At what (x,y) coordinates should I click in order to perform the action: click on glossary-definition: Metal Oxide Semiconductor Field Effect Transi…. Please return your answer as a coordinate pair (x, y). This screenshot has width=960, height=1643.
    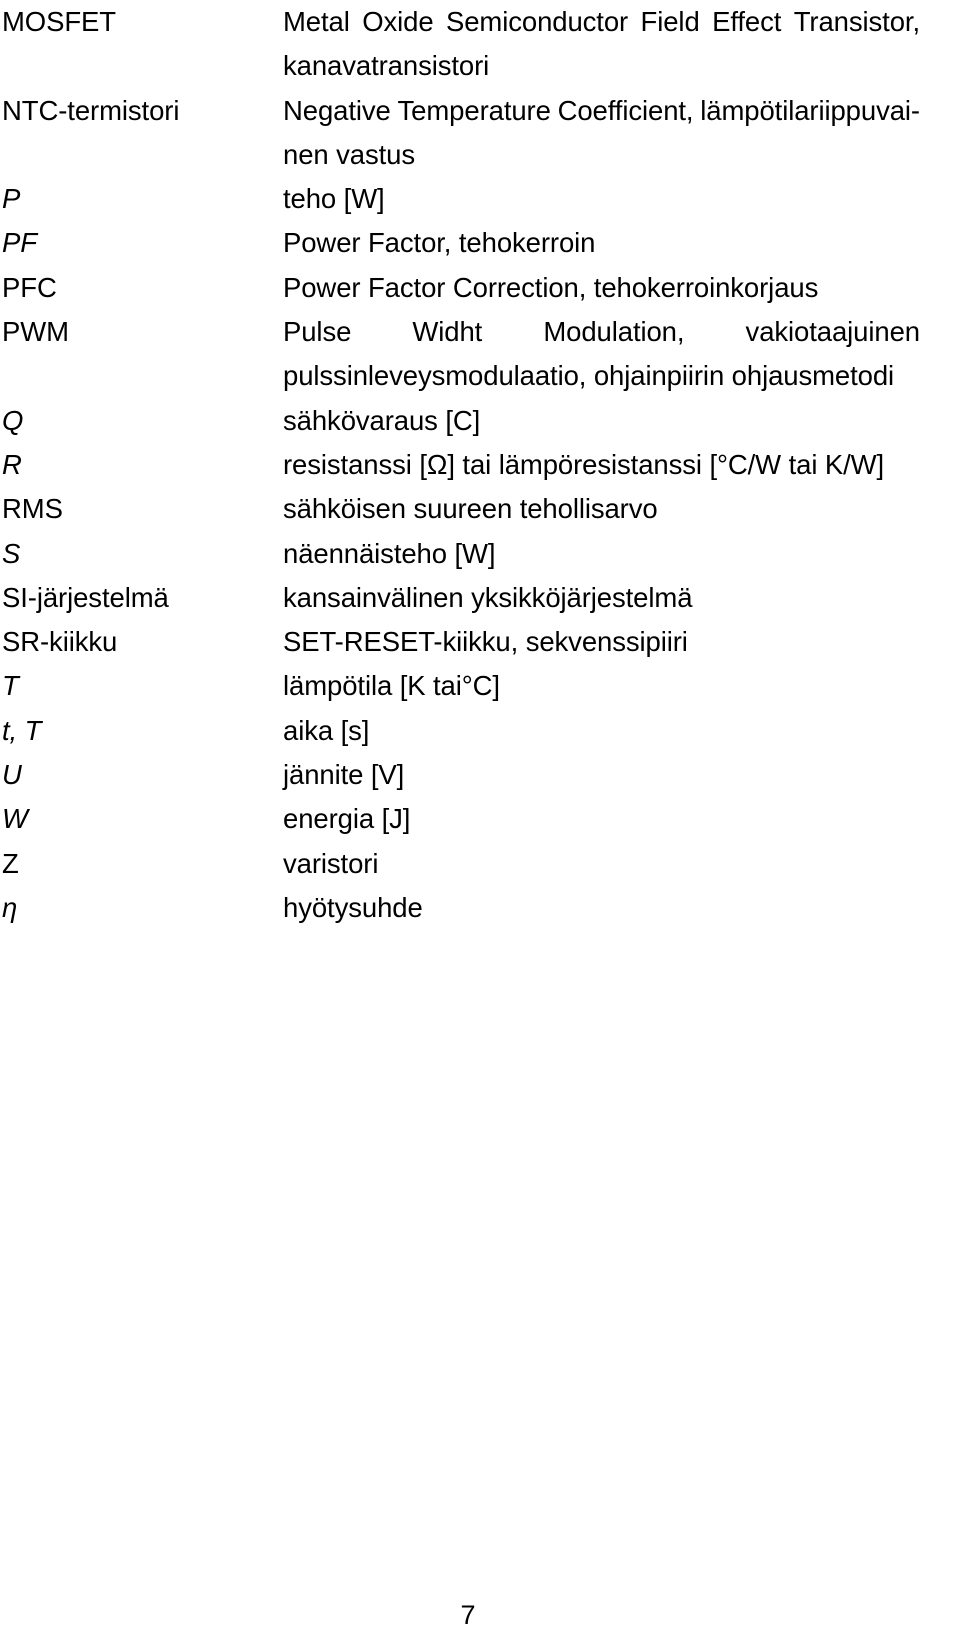
    Looking at the image, I should click on (601, 44).